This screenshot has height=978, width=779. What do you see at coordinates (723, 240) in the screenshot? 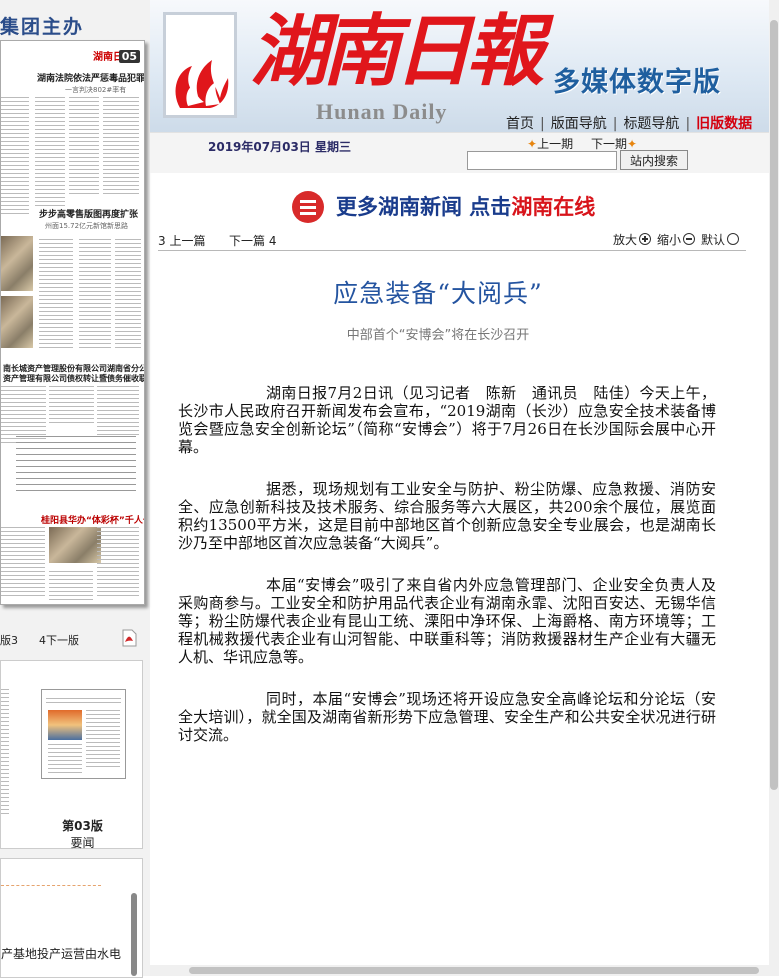
I see `zoom-reset-button: 默认` at bounding box center [723, 240].